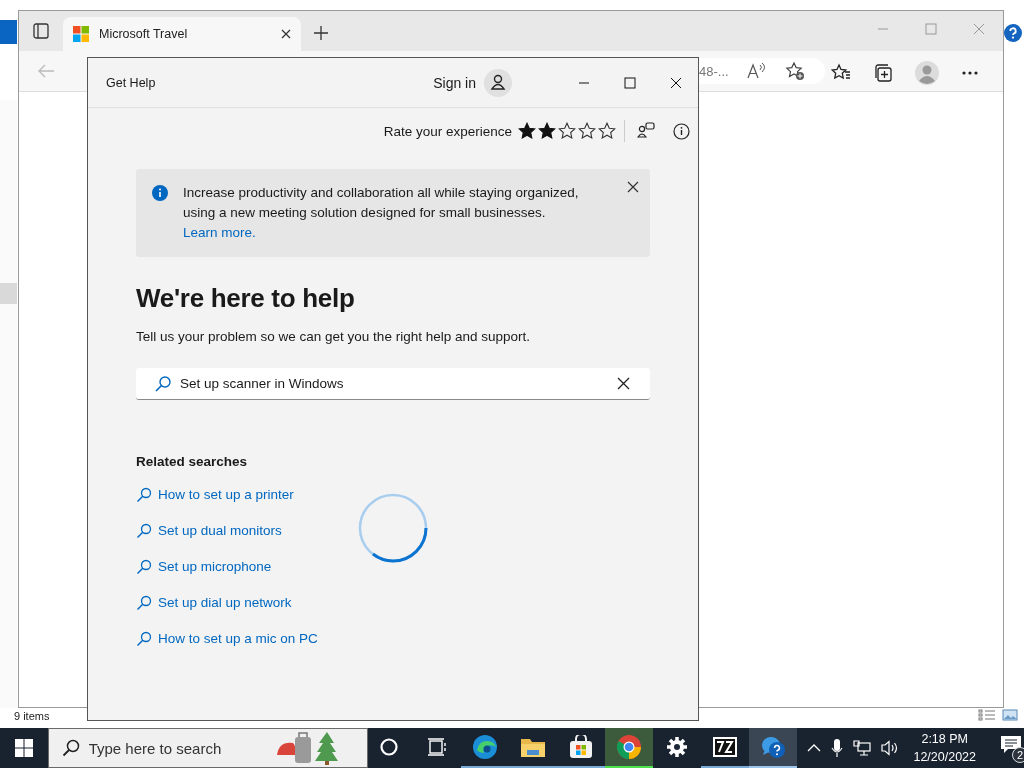 The height and width of the screenshot is (768, 1024). What do you see at coordinates (381, 212) in the screenshot?
I see `banner-text: Increase productivity and collaboration all while staying organized, using a new meeting solution designed for small businesses. Learn more.` at bounding box center [381, 212].